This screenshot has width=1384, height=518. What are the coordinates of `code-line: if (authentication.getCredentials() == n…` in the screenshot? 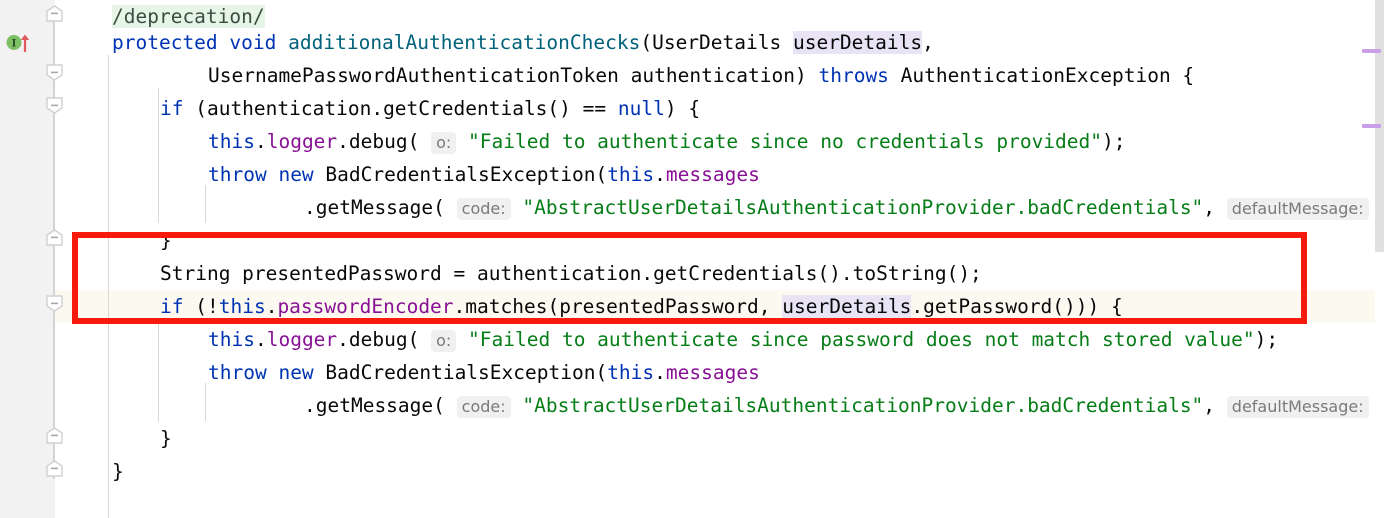 It's located at (719, 108).